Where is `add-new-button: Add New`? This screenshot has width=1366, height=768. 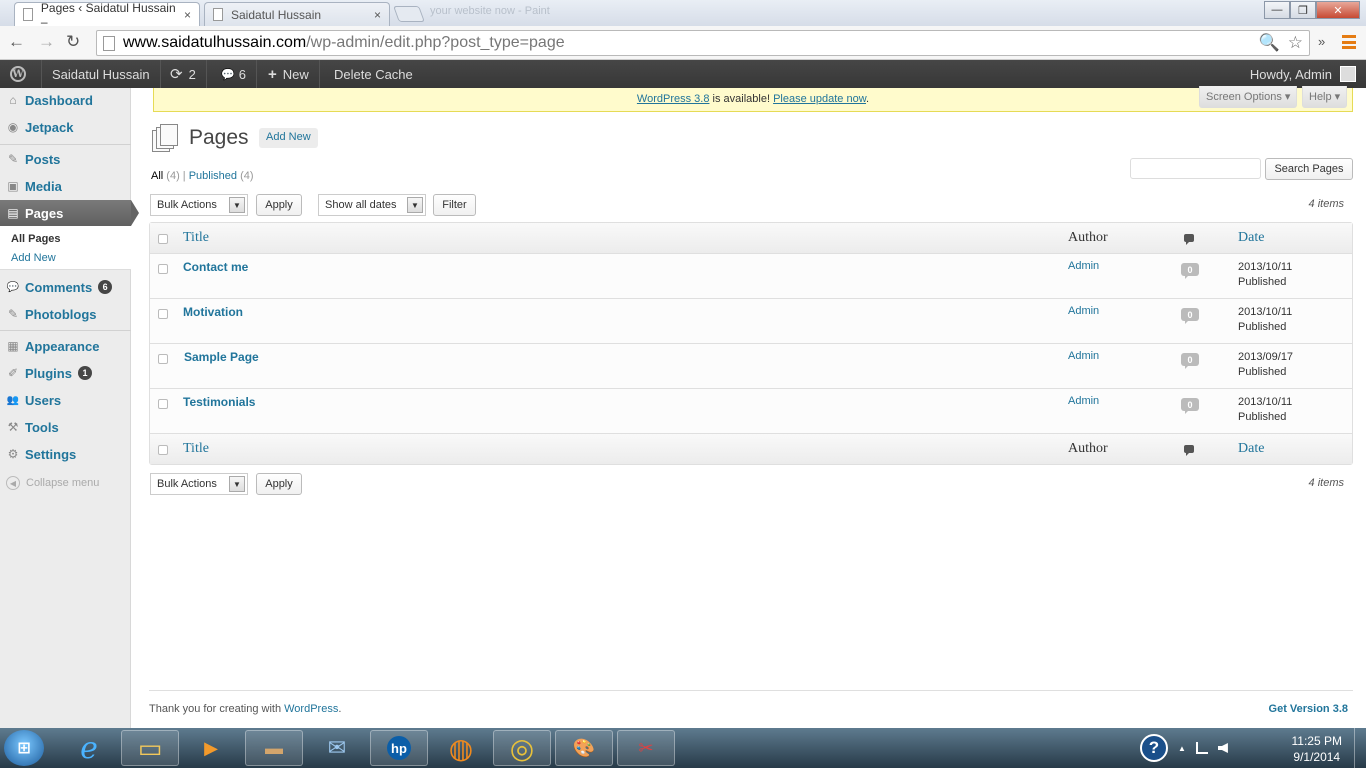 add-new-button: Add New is located at coordinates (288, 138).